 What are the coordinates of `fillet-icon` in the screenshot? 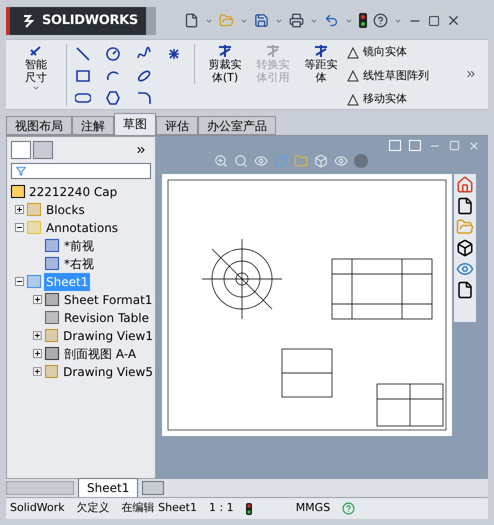 It's located at (144, 98).